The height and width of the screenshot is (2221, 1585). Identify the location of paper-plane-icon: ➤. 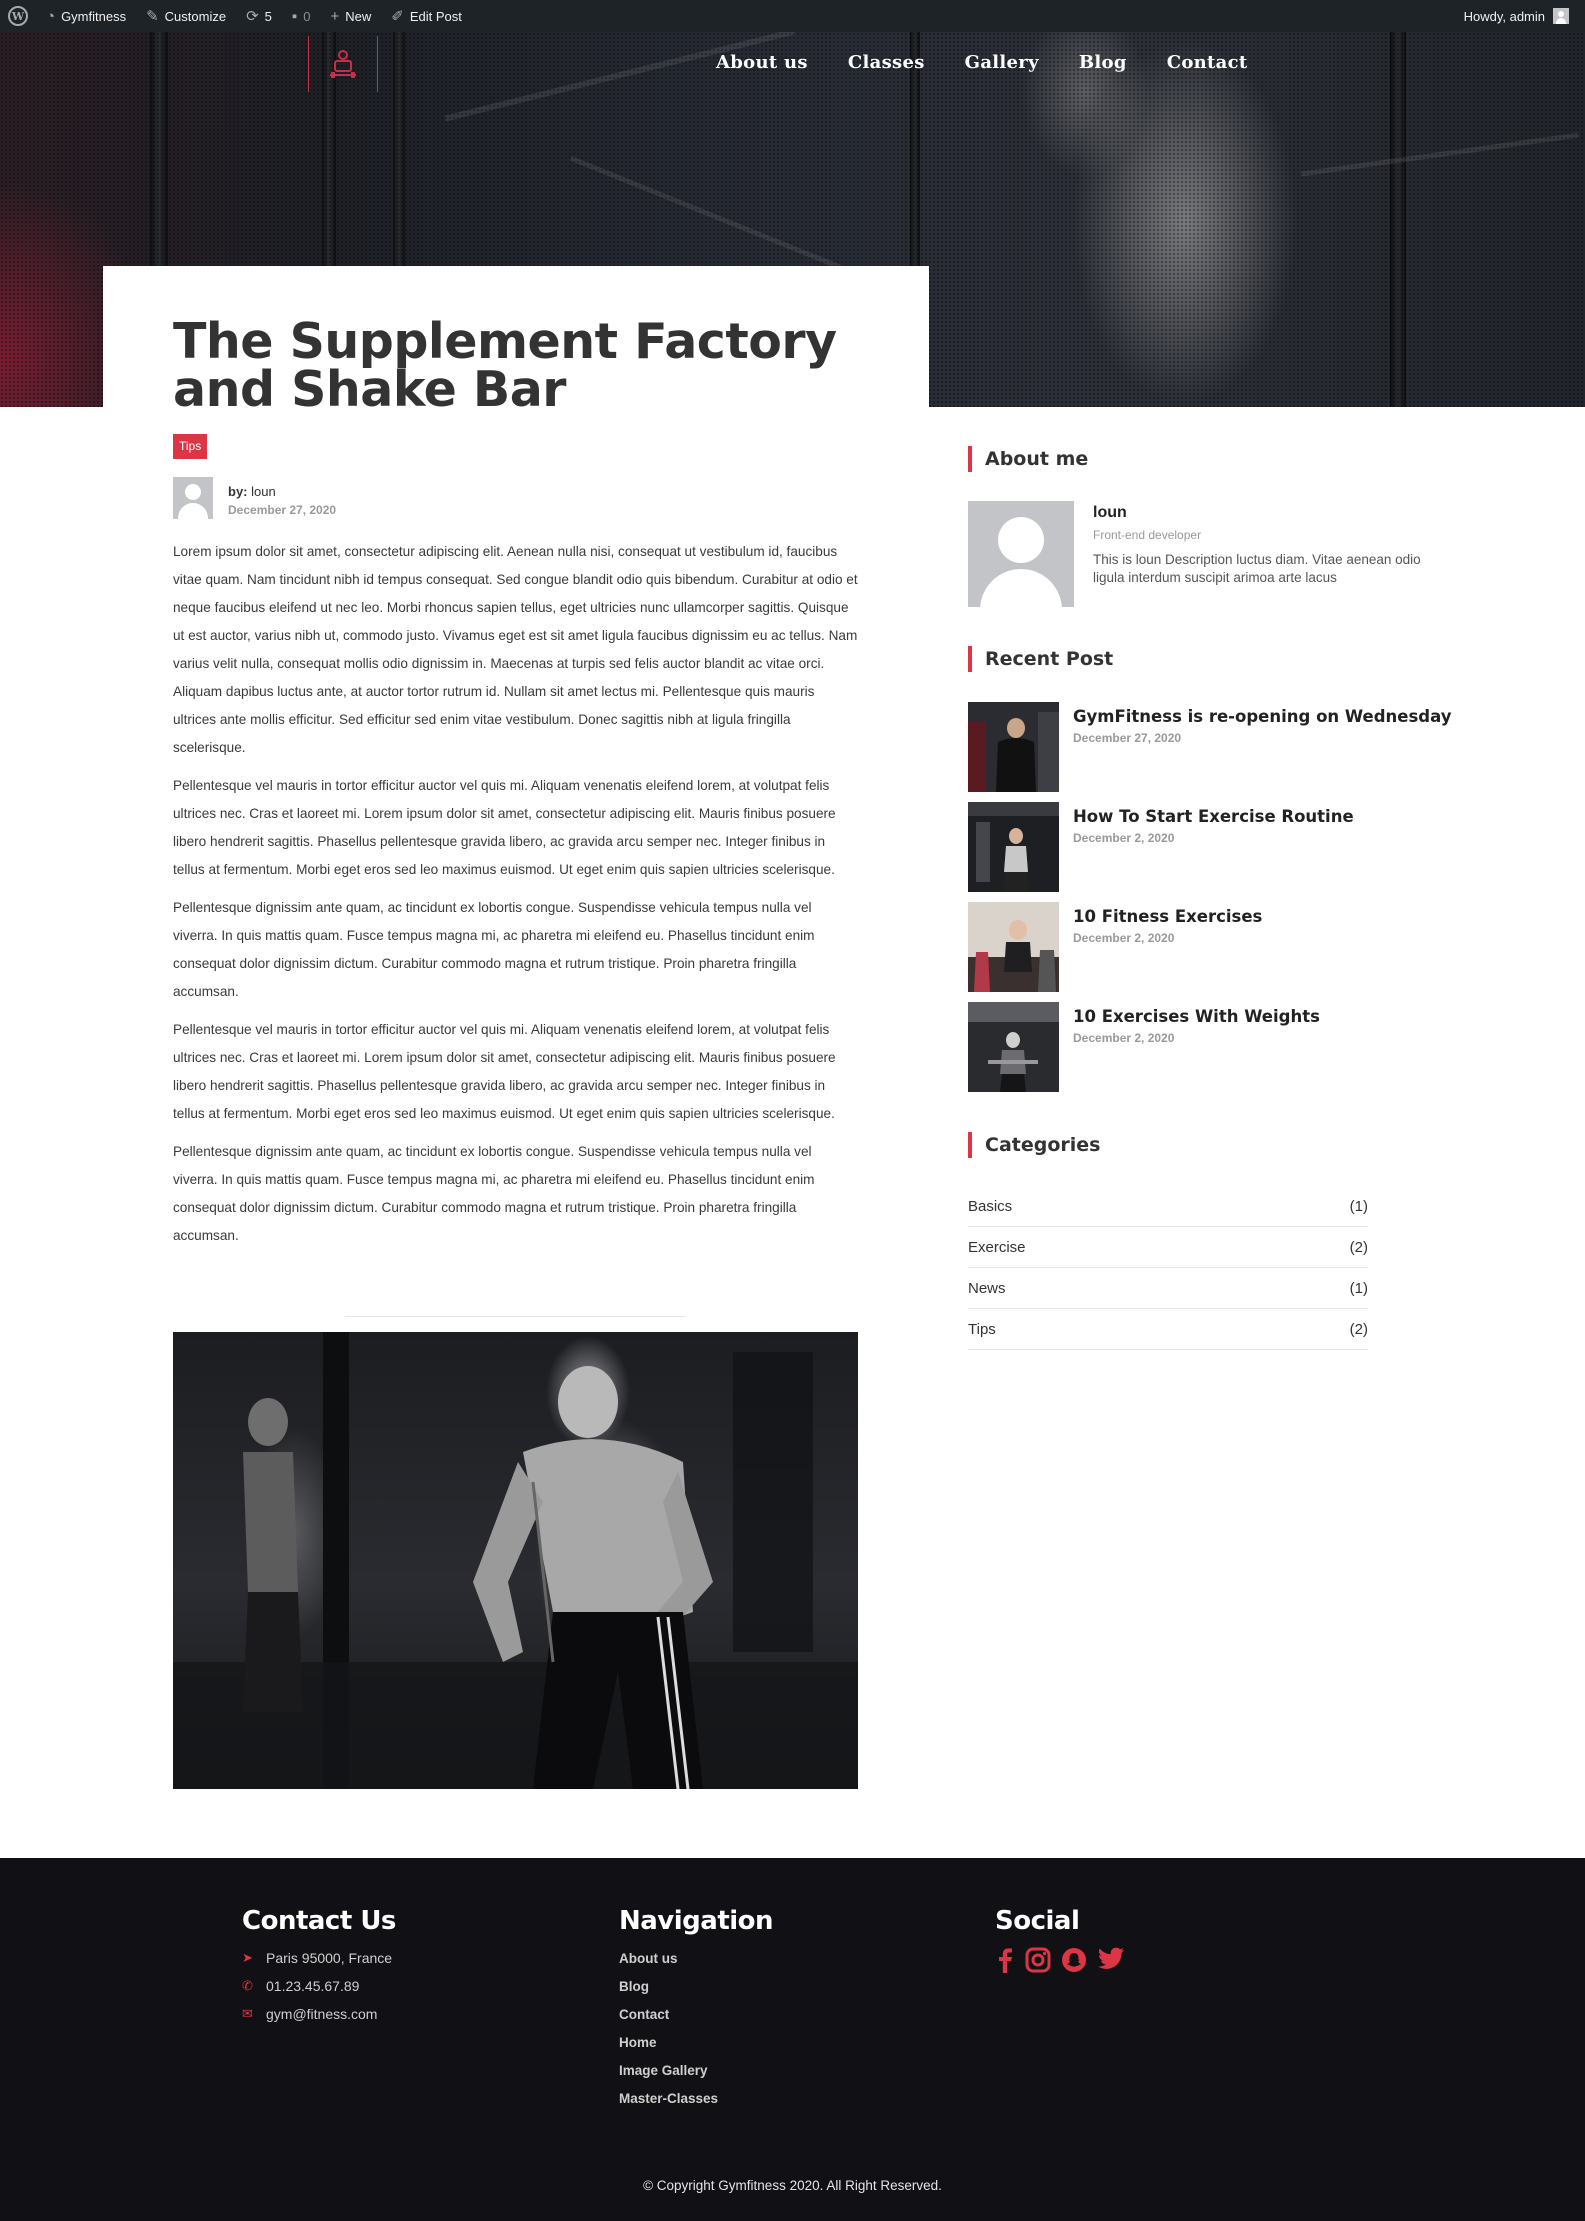
(247, 1957).